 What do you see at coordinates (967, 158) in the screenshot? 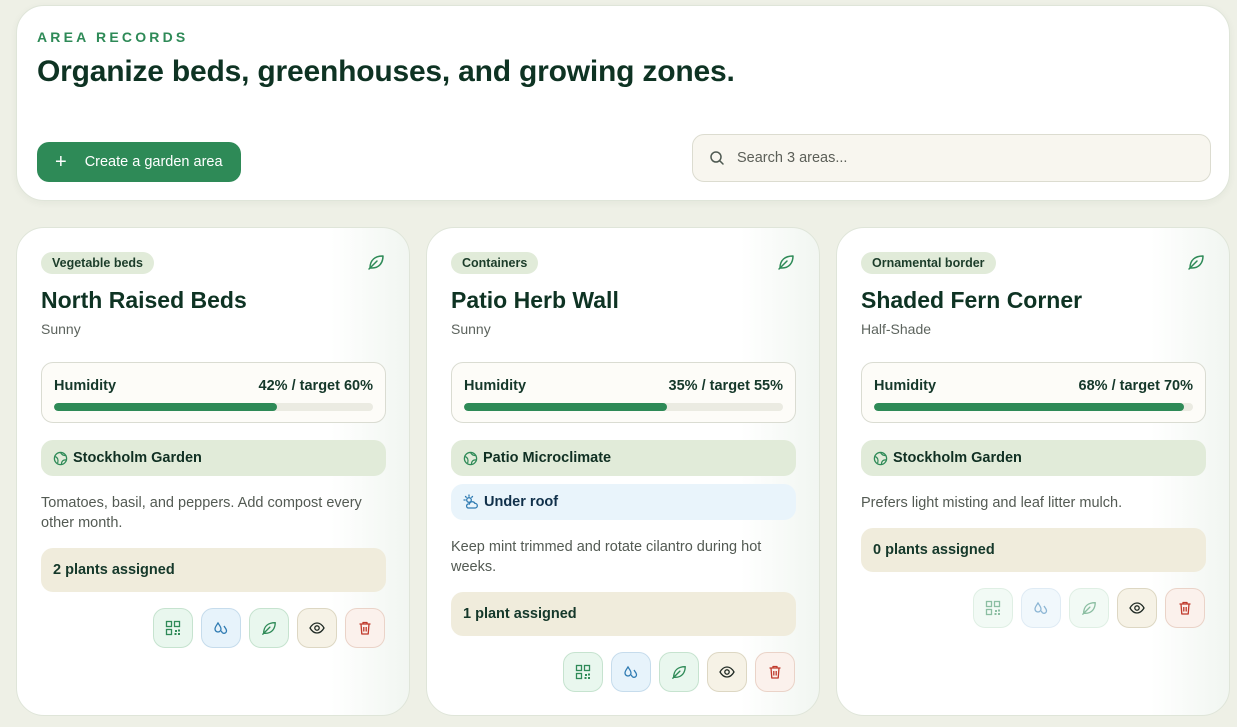
I see `search-input` at bounding box center [967, 158].